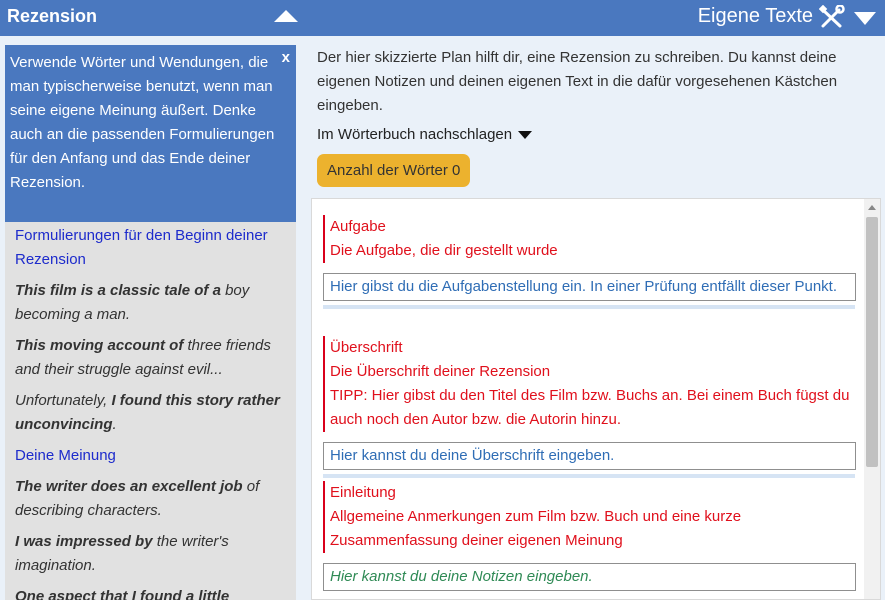  What do you see at coordinates (184, 486) in the screenshot?
I see `phrase-bold: an excellent job` at bounding box center [184, 486].